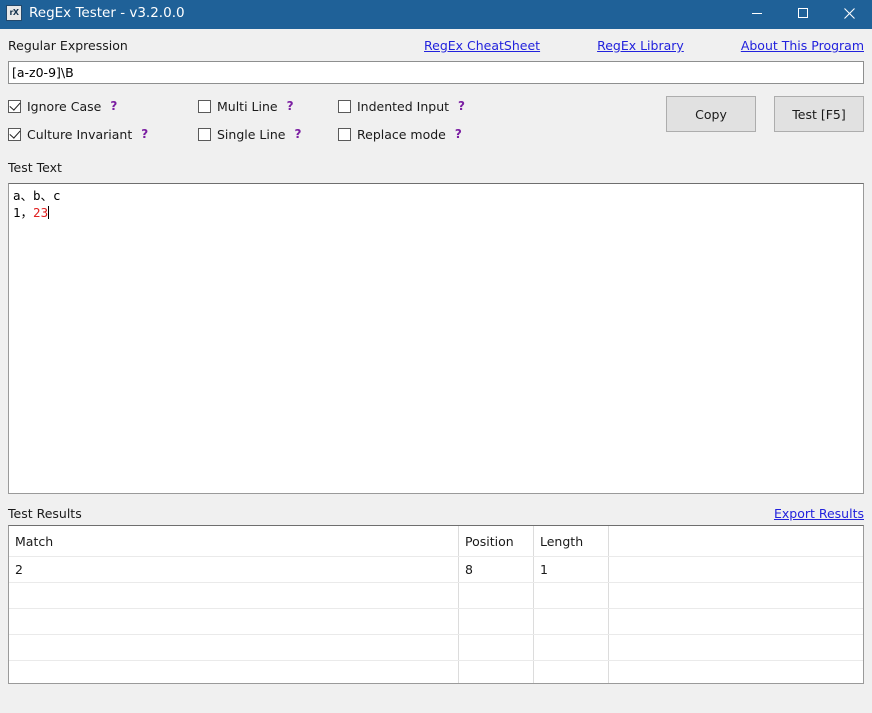 The image size is (872, 713). Describe the element at coordinates (234, 541) in the screenshot. I see `column-header-match: Match` at that location.